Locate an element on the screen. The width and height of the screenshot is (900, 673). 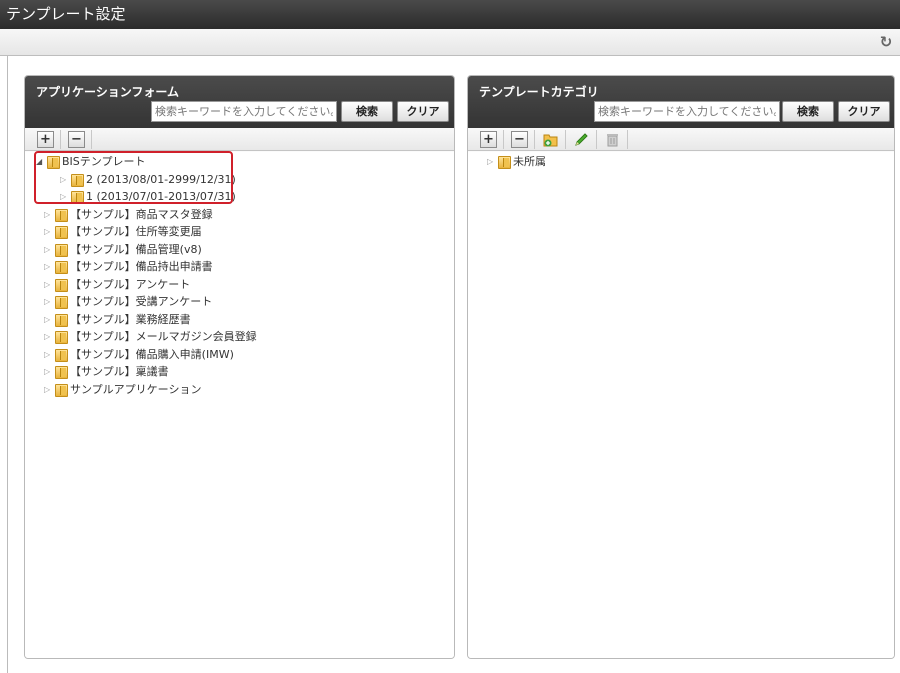
page-title: テンプレート設定 is located at coordinates (66, 14).